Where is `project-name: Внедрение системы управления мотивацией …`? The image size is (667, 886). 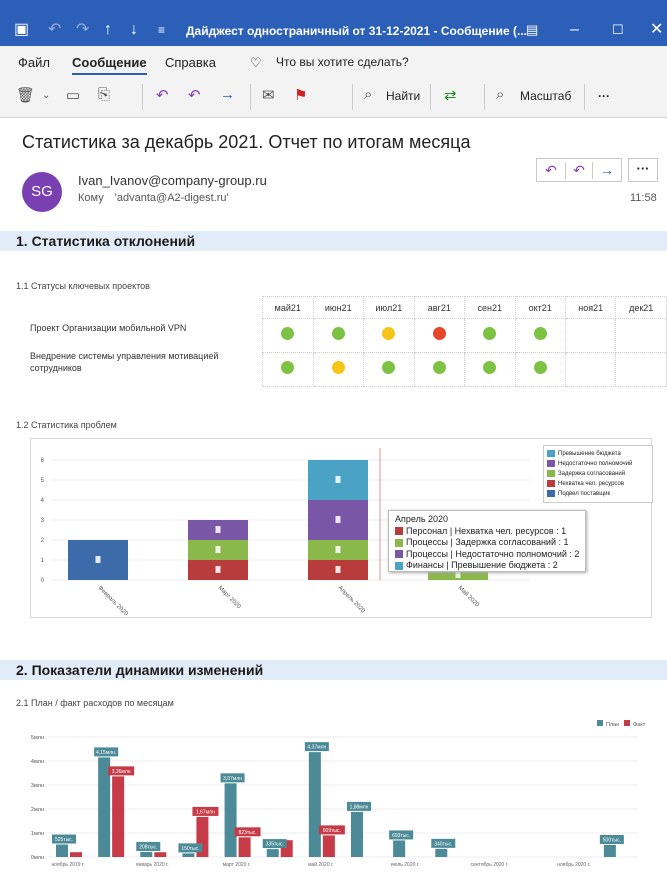 project-name: Внедрение системы управления мотивацией … is located at coordinates (124, 362).